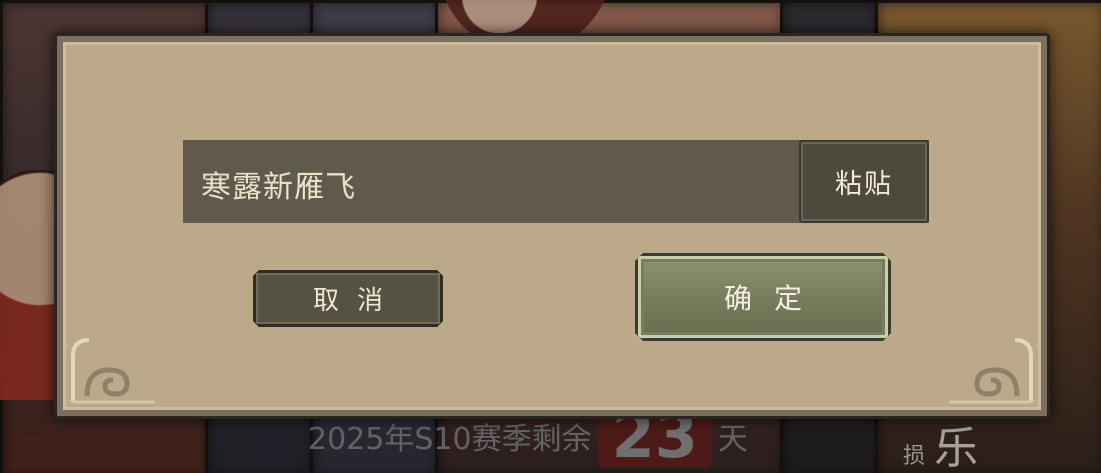 This screenshot has width=1101, height=473. What do you see at coordinates (348, 298) in the screenshot?
I see `cancel-button: 取消` at bounding box center [348, 298].